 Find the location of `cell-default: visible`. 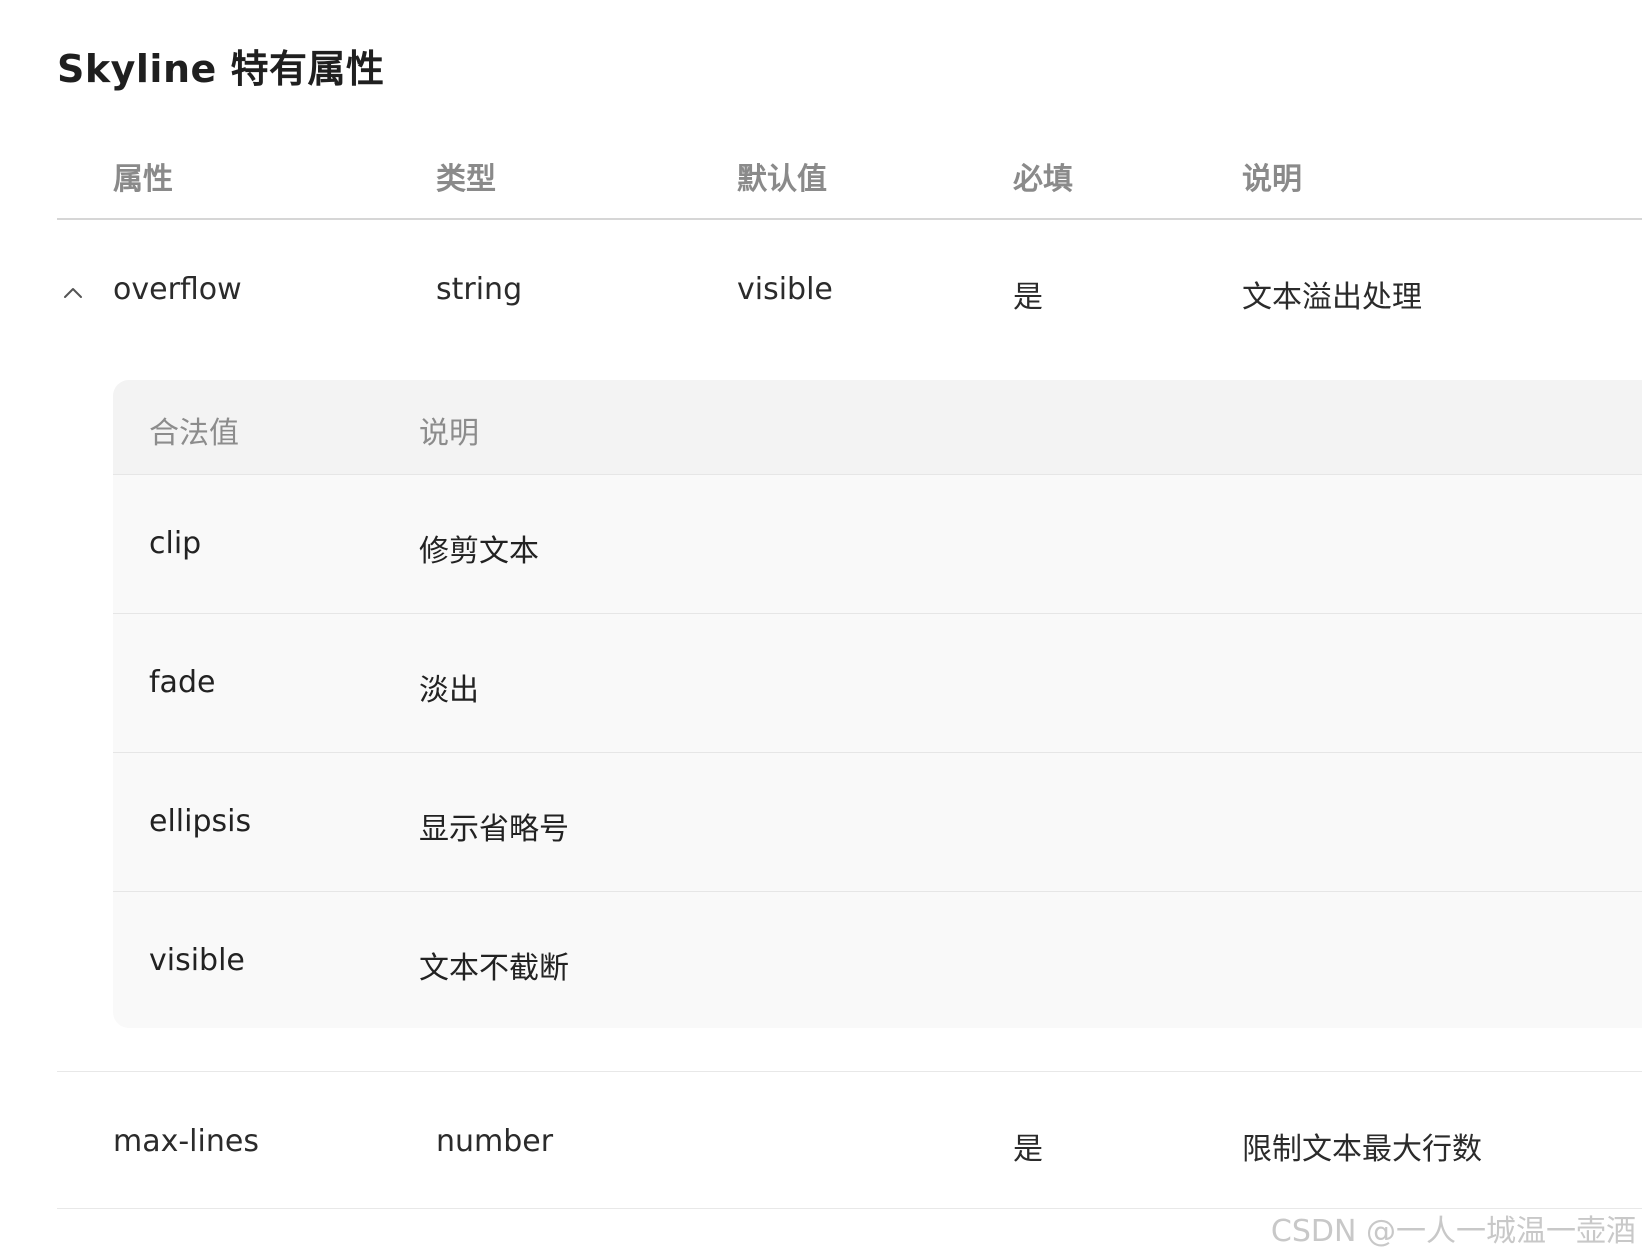

cell-default: visible is located at coordinates (785, 289).